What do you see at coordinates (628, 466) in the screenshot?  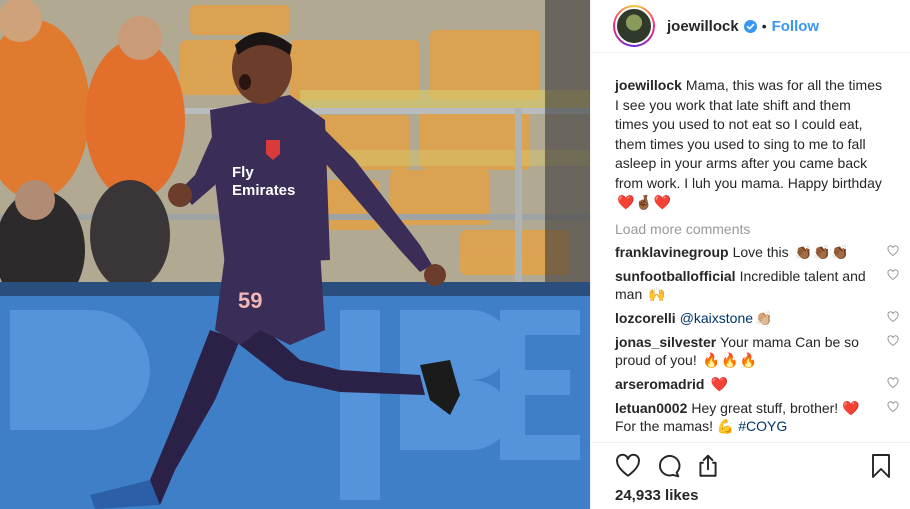 I see `heart-icon` at bounding box center [628, 466].